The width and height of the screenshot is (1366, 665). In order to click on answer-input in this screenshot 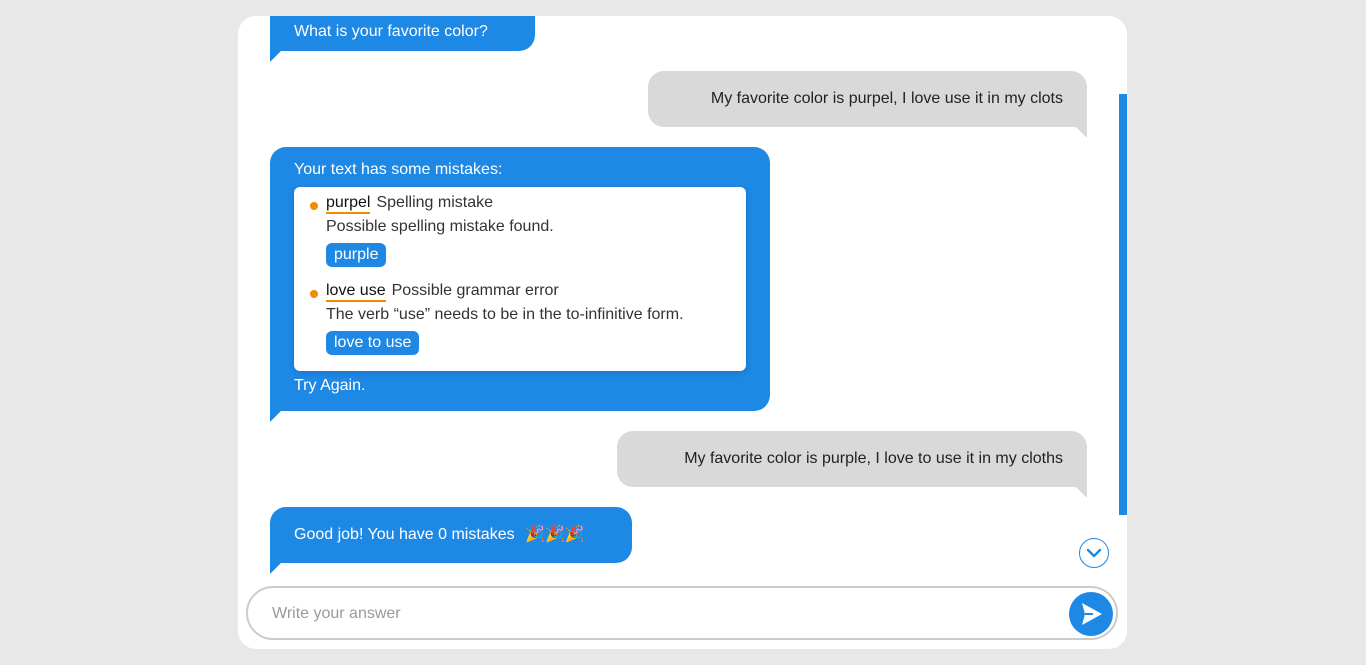, I will do `click(652, 614)`.